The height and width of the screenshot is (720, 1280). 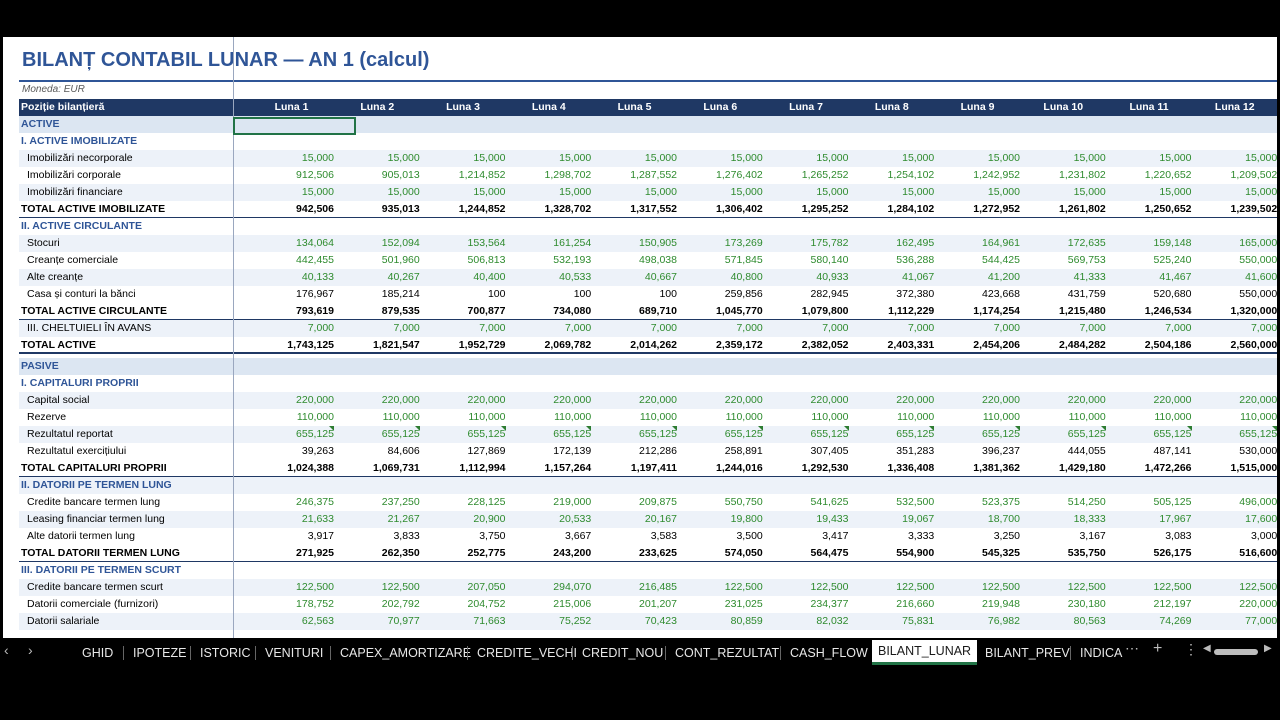 I want to click on sheet-tab-ipoteze: IPOTEZE, so click(x=159, y=653).